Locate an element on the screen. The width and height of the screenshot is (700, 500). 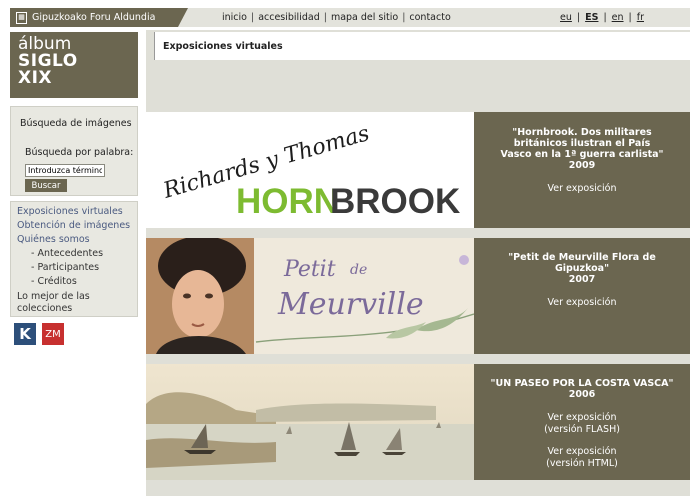
lang-es: ES is located at coordinates (591, 17).